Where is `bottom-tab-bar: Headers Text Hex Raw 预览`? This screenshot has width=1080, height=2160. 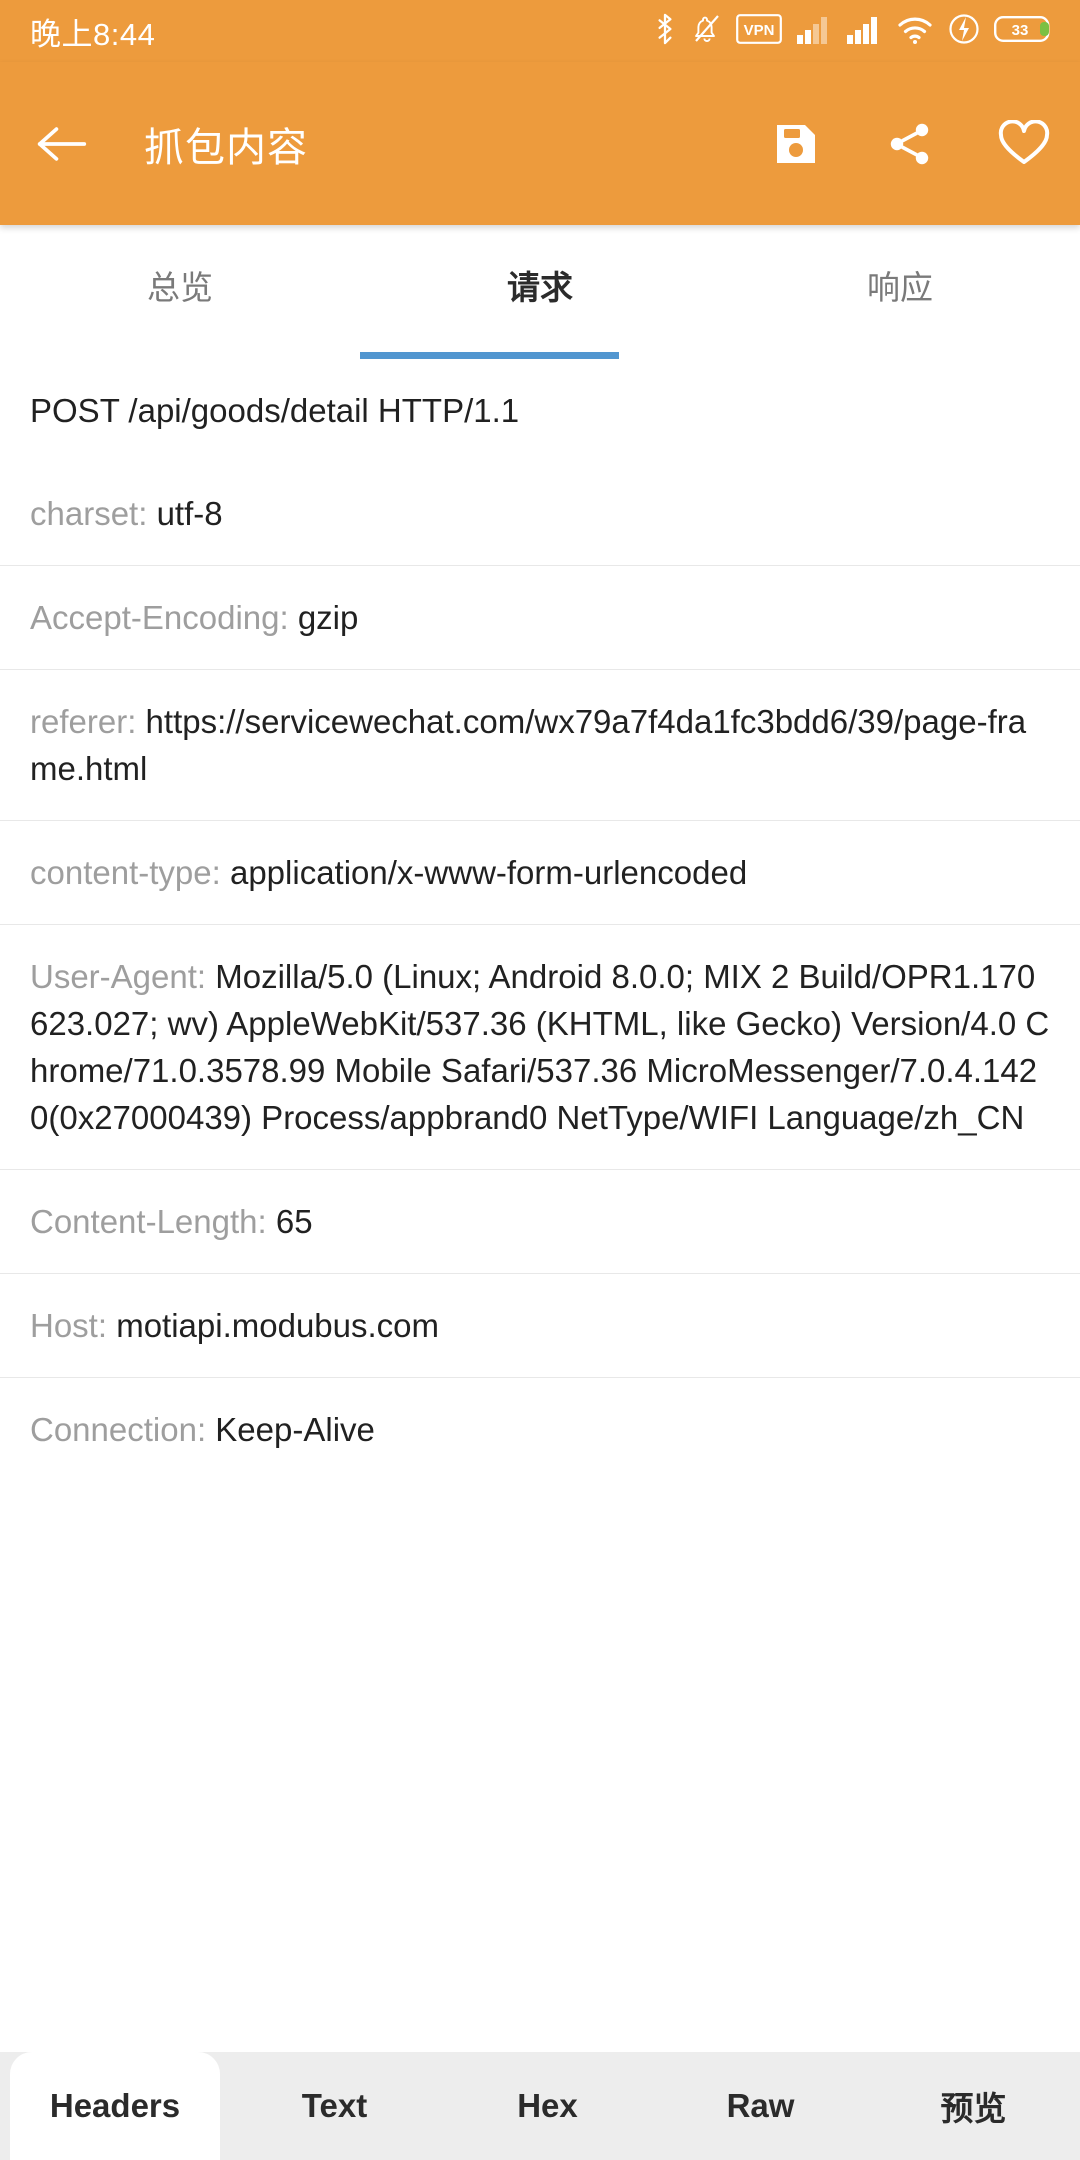 bottom-tab-bar: Headers Text Hex Raw 预览 is located at coordinates (540, 2106).